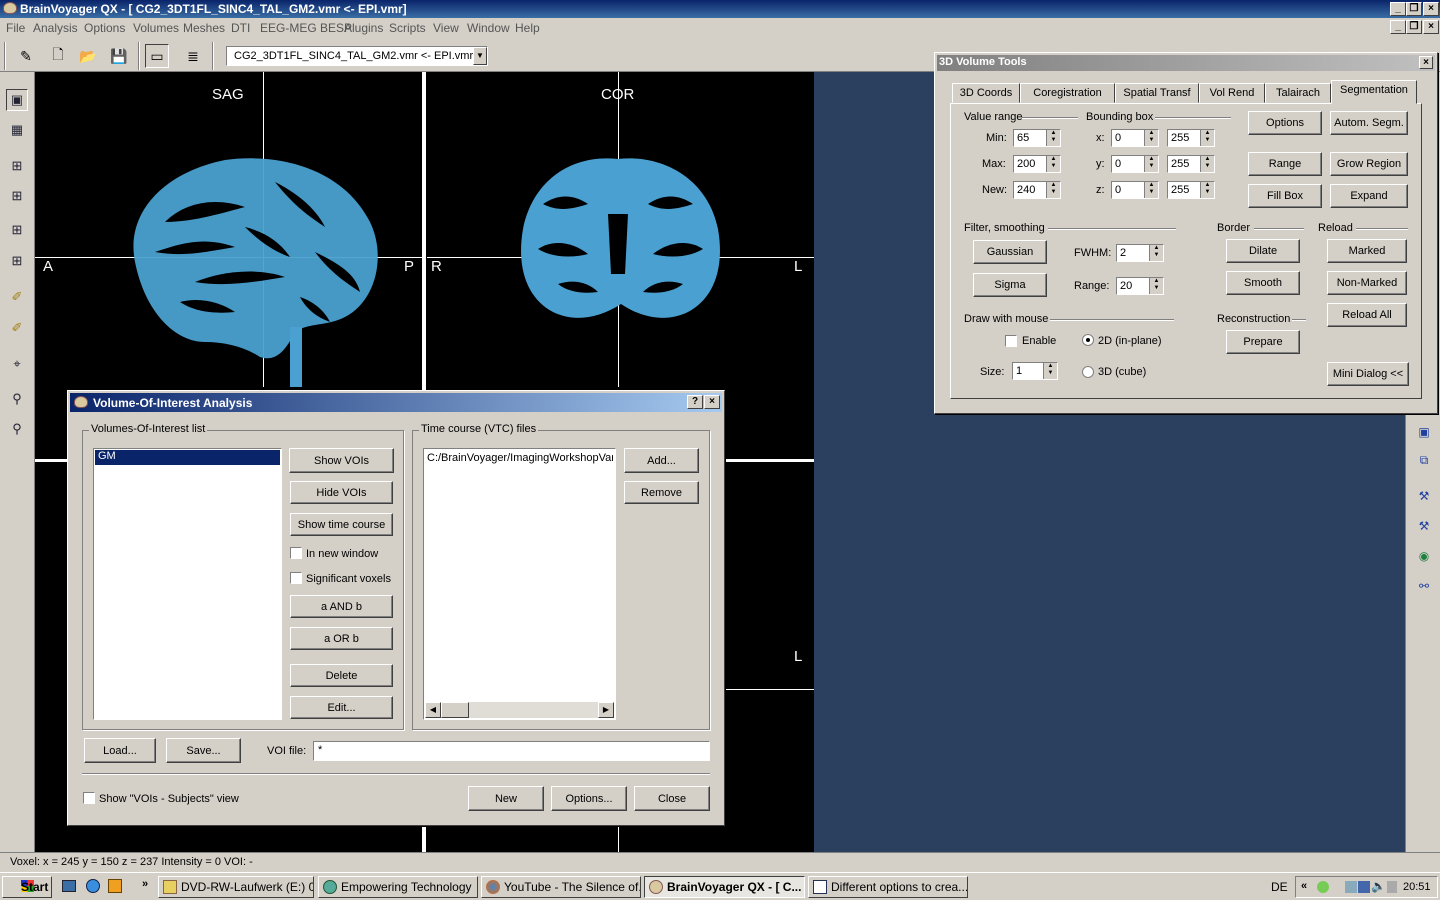 The image size is (1440, 900). What do you see at coordinates (17, 130) in the screenshot?
I see `grid-view-icon: ▦` at bounding box center [17, 130].